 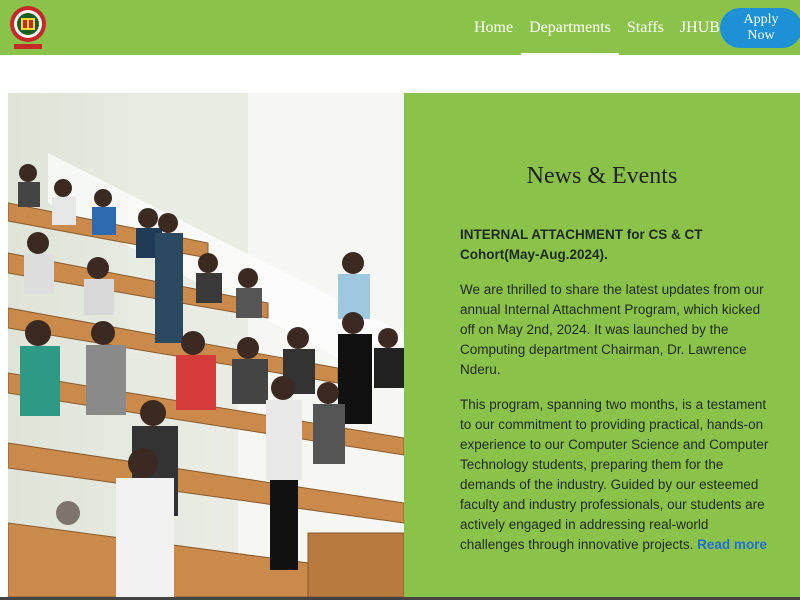 What do you see at coordinates (760, 28) in the screenshot?
I see `apply-now-button: Apply Now` at bounding box center [760, 28].